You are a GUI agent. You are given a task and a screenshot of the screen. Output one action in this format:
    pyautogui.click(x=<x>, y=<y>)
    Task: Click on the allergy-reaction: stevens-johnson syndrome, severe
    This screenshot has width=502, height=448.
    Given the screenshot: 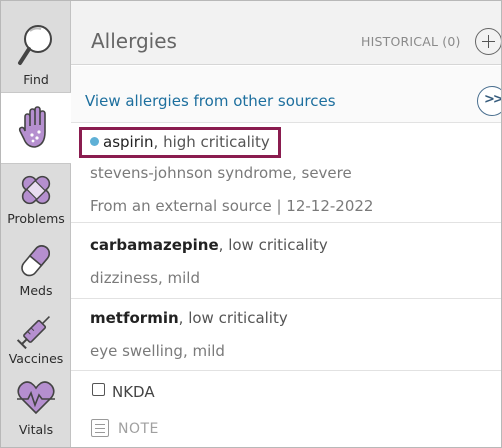 What is the action you would take?
    pyautogui.click(x=221, y=173)
    